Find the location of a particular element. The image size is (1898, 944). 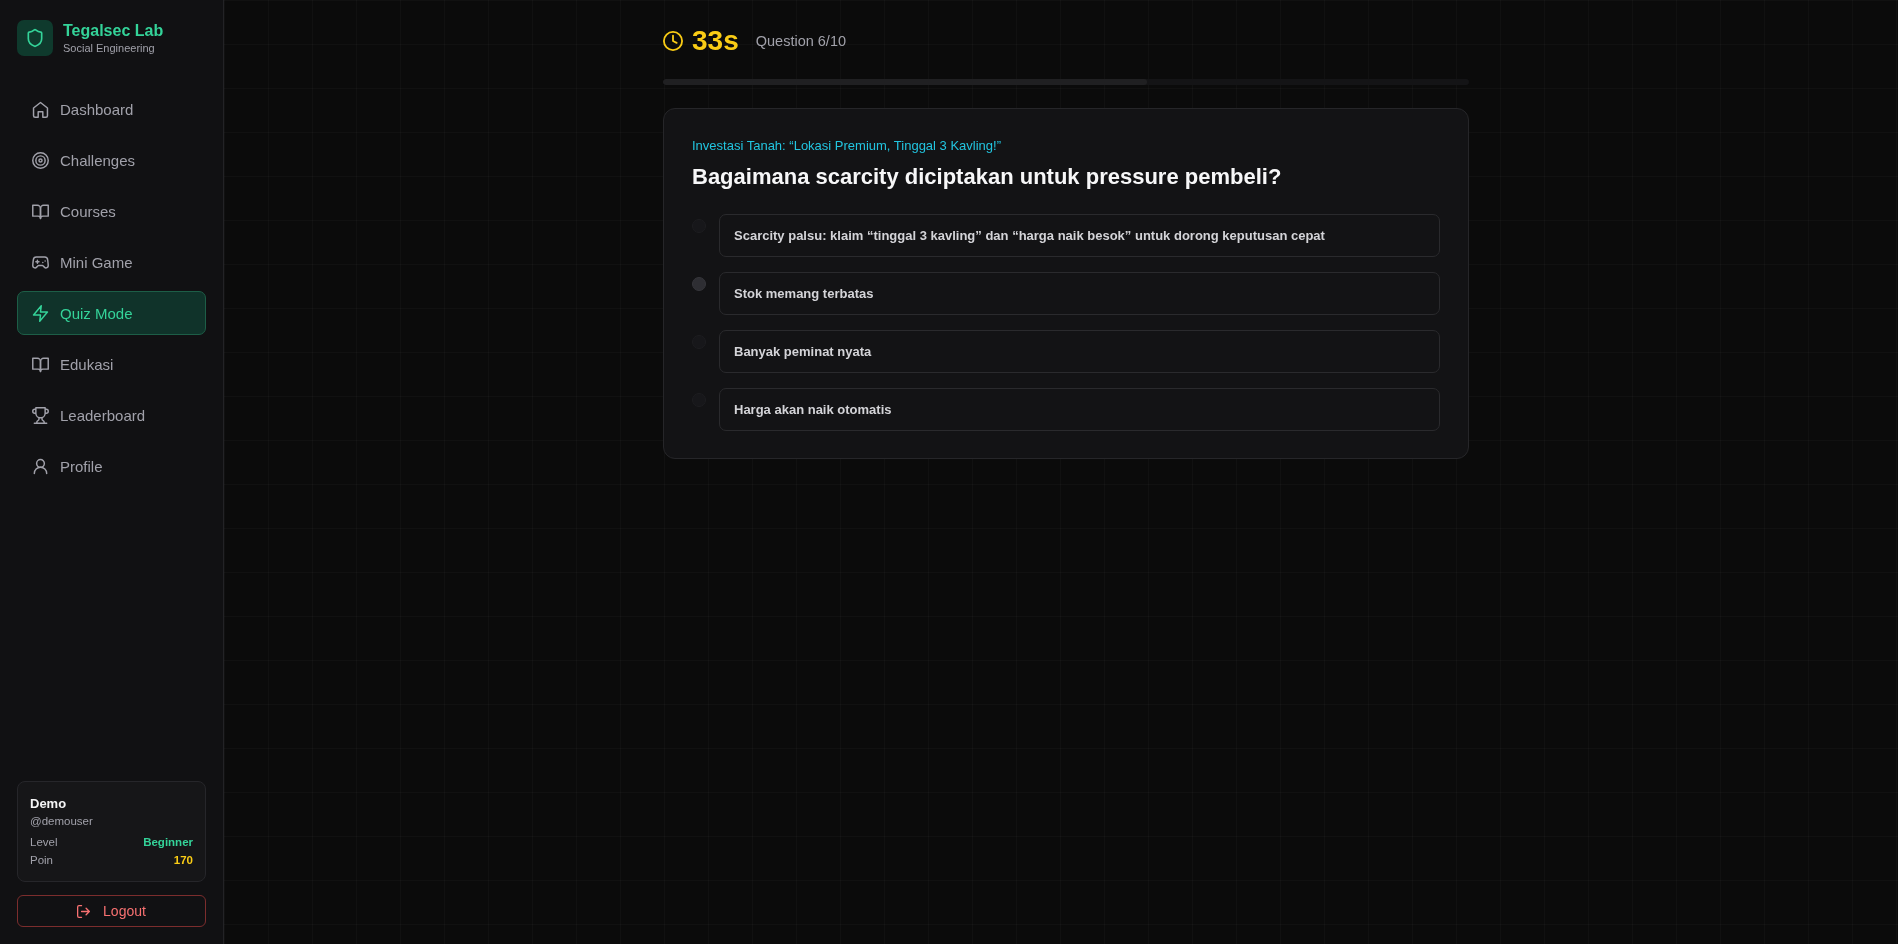

nav-item: Profile is located at coordinates (111, 466).